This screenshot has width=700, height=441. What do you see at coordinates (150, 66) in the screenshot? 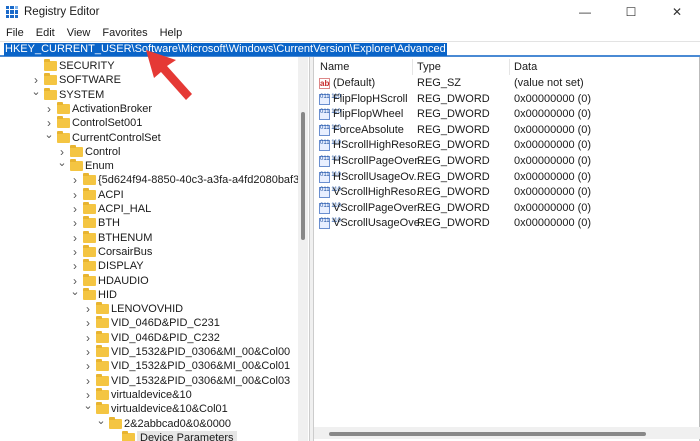
I see `tree-item: SECURITY` at bounding box center [150, 66].